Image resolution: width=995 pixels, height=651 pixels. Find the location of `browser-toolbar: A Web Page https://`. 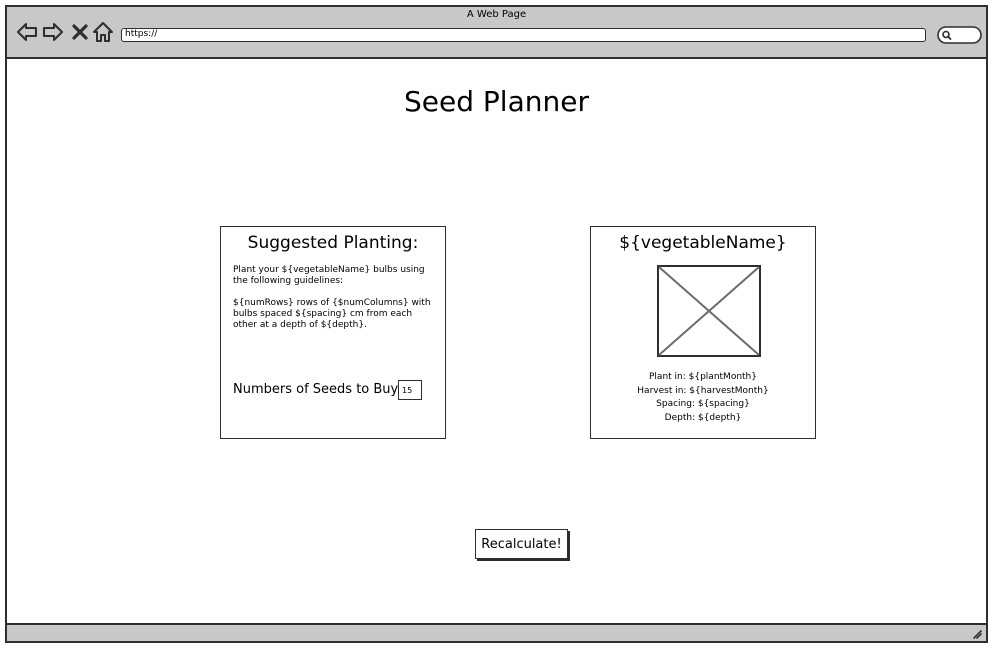

browser-toolbar: A Web Page https:// is located at coordinates (496, 33).